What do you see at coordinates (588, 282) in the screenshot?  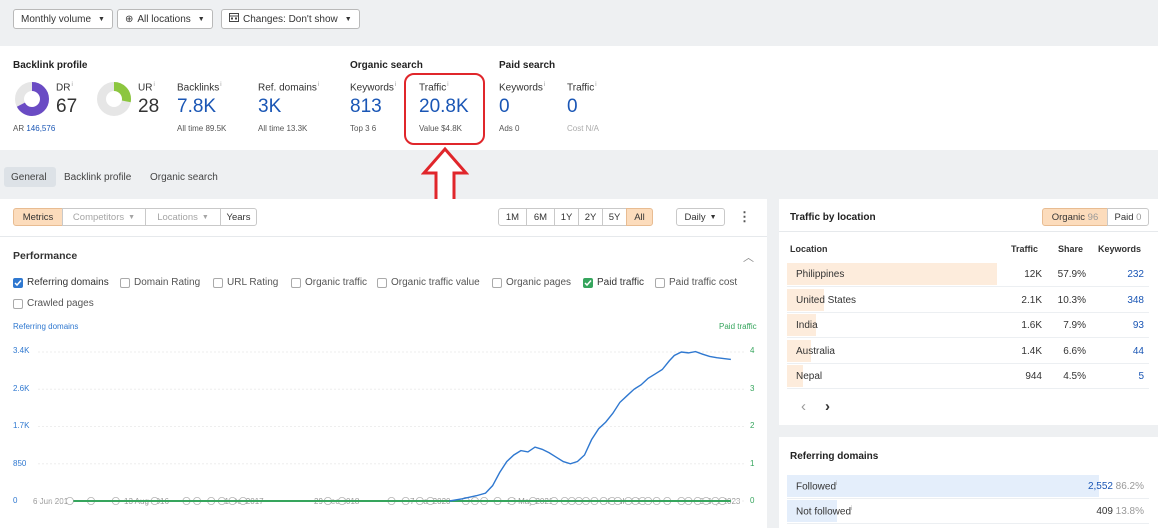 I see `check-icon` at bounding box center [588, 282].